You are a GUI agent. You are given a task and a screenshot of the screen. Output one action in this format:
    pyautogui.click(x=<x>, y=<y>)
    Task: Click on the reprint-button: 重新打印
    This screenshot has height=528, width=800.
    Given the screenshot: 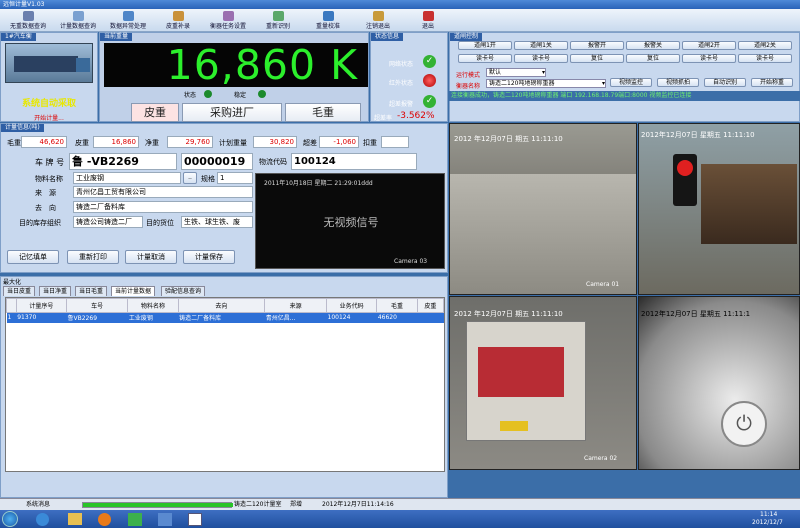 What is the action you would take?
    pyautogui.click(x=93, y=257)
    